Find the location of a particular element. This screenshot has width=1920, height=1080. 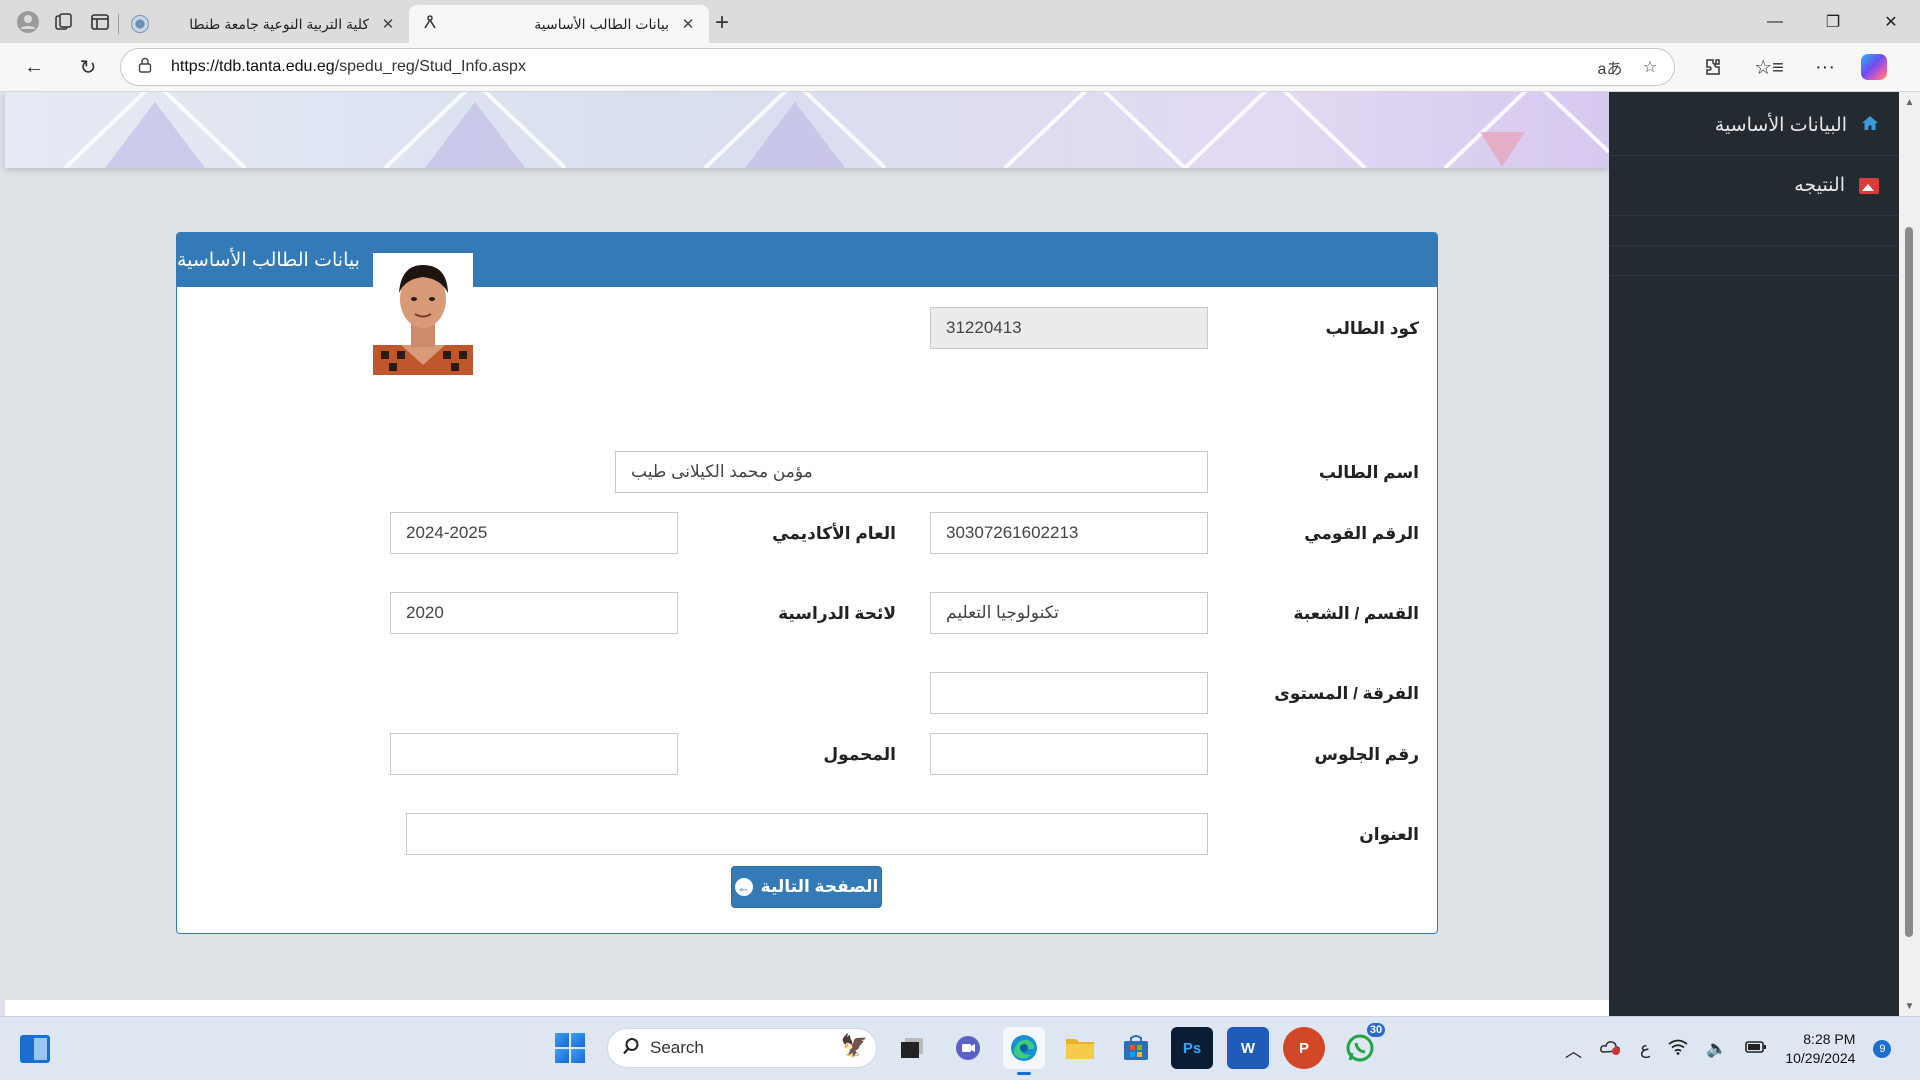

address-field is located at coordinates (807, 834).